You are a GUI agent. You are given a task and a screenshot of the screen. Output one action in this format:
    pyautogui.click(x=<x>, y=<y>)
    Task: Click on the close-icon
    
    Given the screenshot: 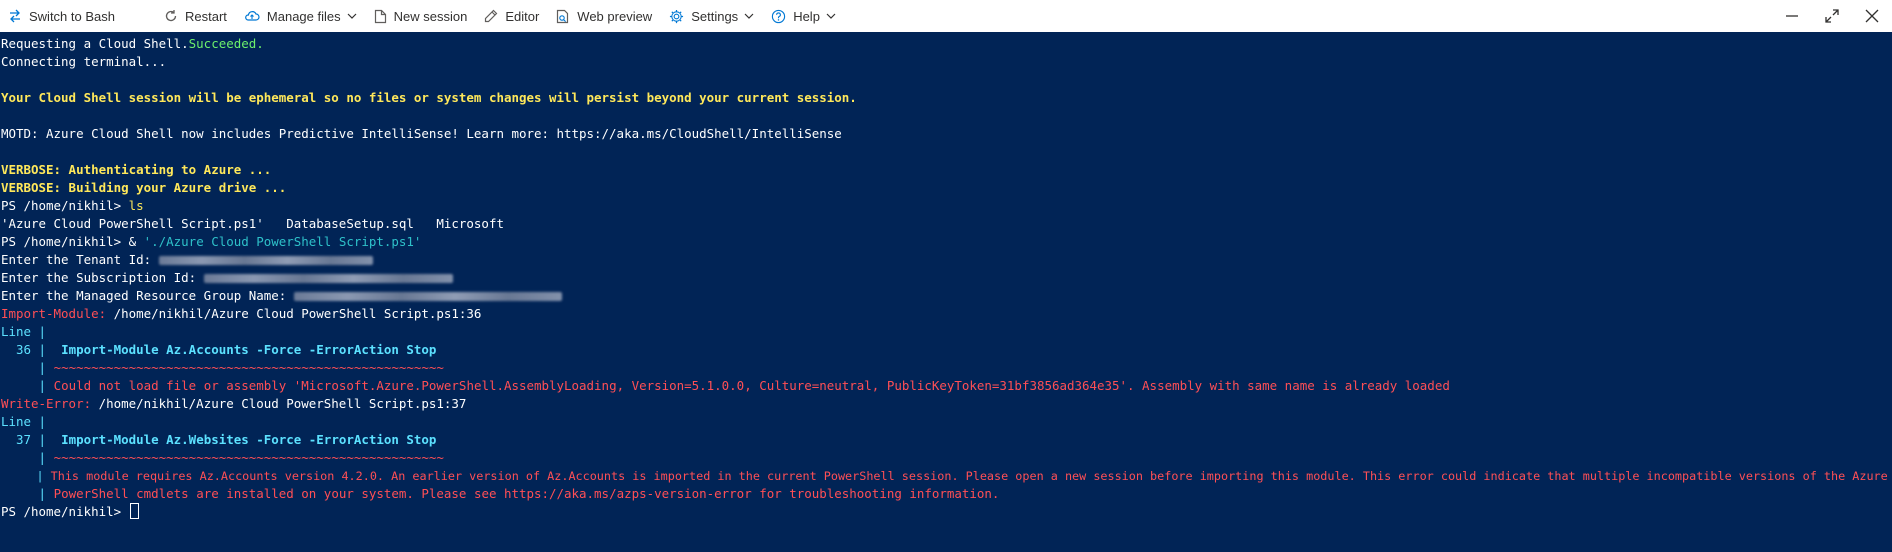 What is the action you would take?
    pyautogui.click(x=1872, y=16)
    